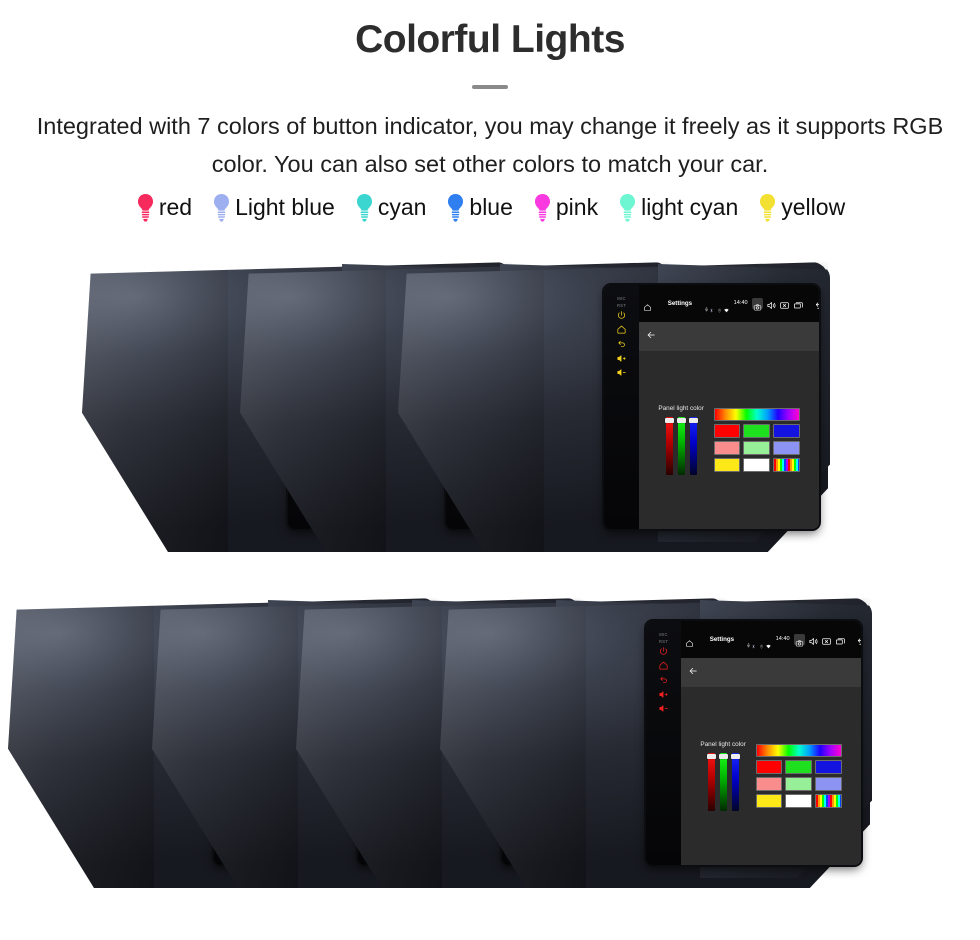 This screenshot has width=980, height=940. I want to click on app-bar, so click(729, 336).